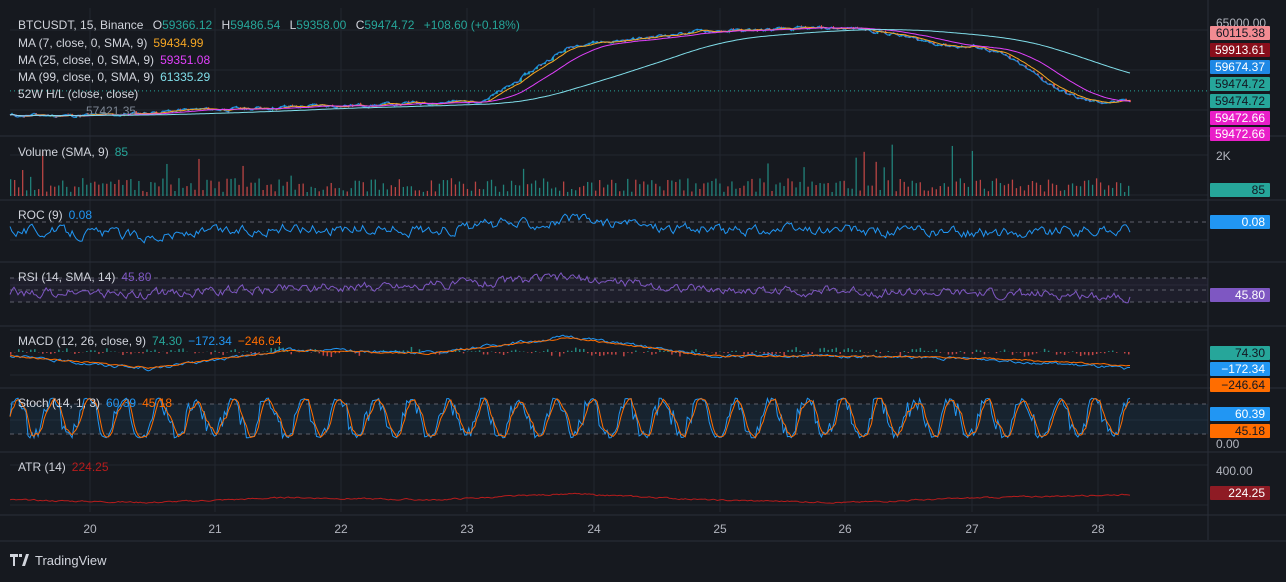  Describe the element at coordinates (187, 25) in the screenshot. I see `open-value: 59366.12` at that location.